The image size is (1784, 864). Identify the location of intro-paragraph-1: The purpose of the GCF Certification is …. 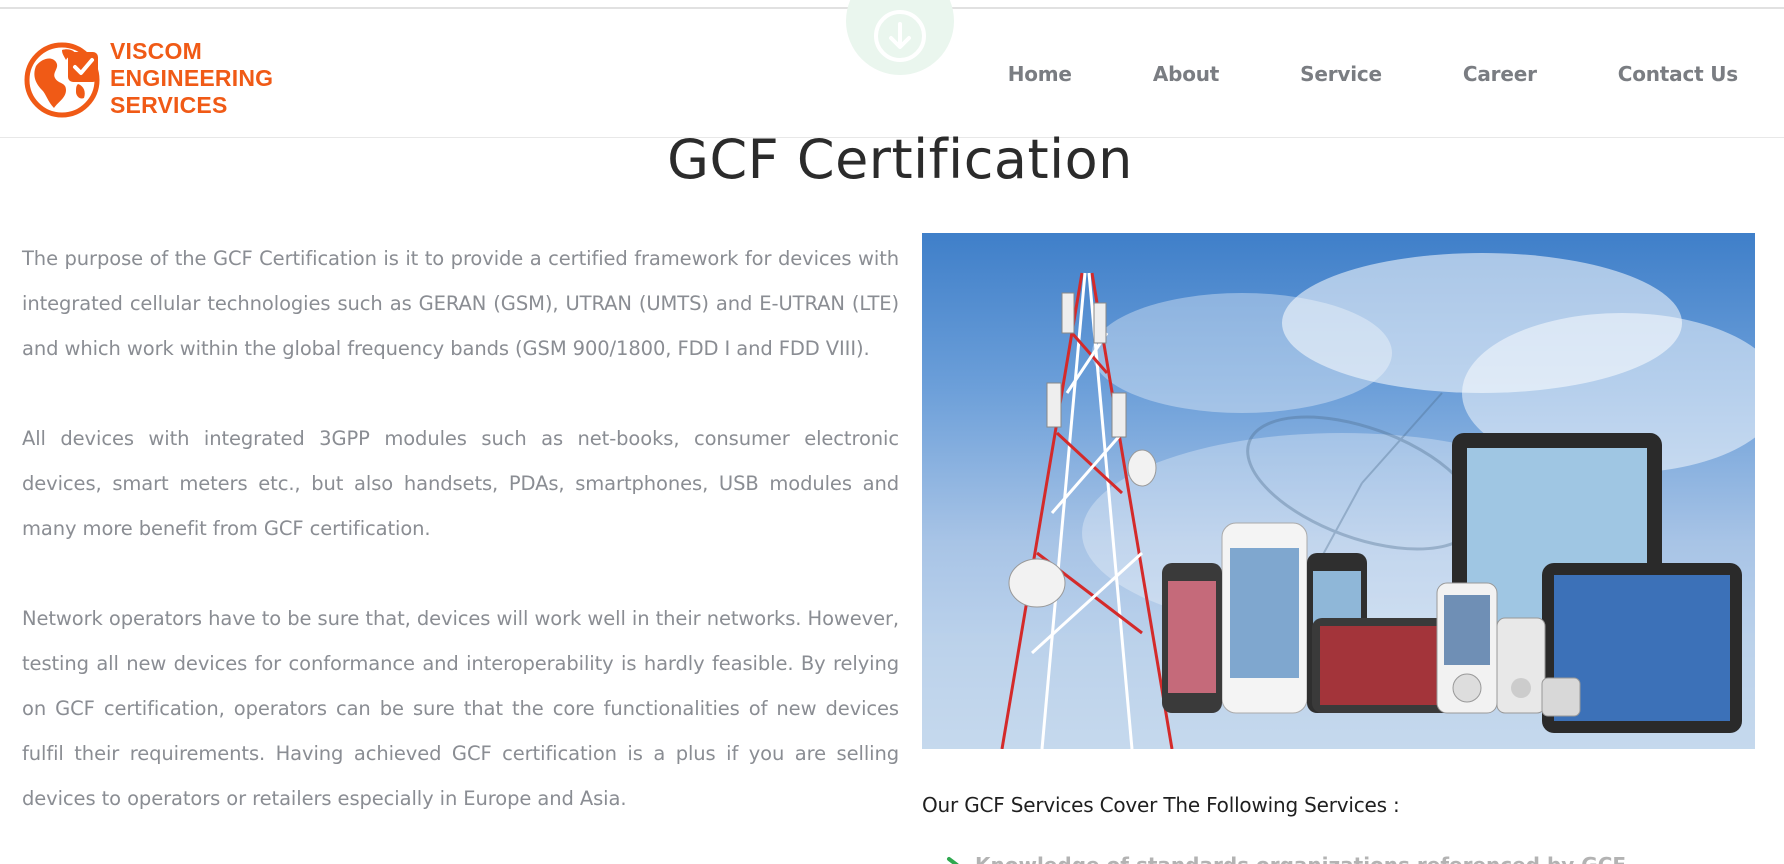
(460, 303).